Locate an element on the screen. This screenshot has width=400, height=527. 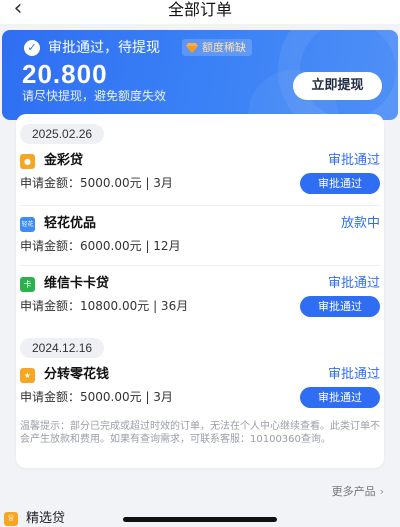
check-circle-icon: ✓ is located at coordinates (32, 48).